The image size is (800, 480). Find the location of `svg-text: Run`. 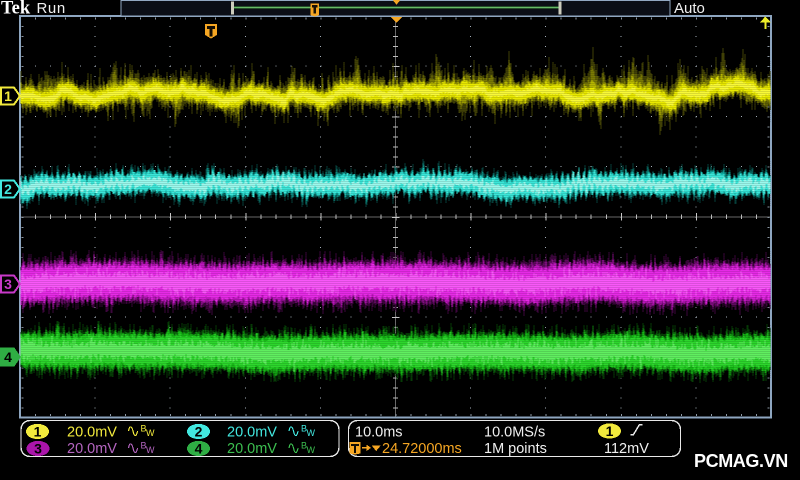

svg-text: Run is located at coordinates (51, 8).